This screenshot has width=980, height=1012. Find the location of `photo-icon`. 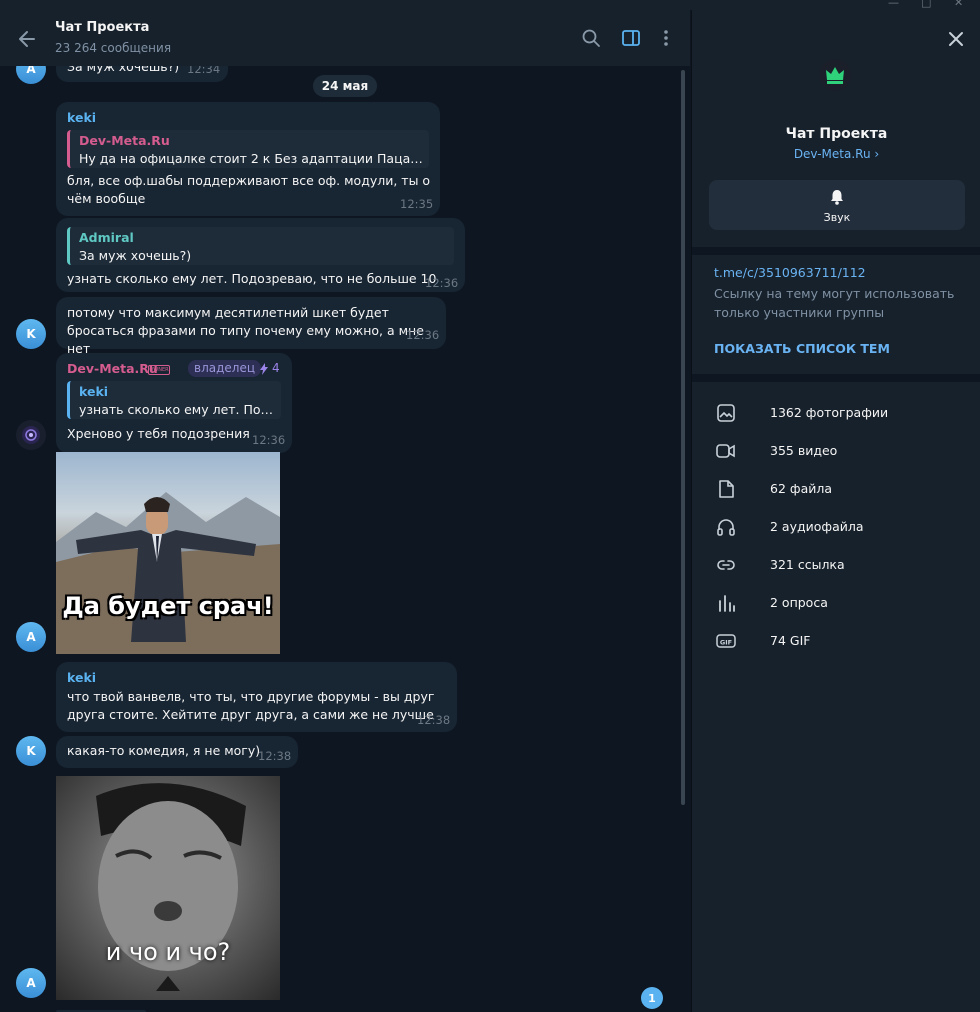

photo-icon is located at coordinates (726, 413).